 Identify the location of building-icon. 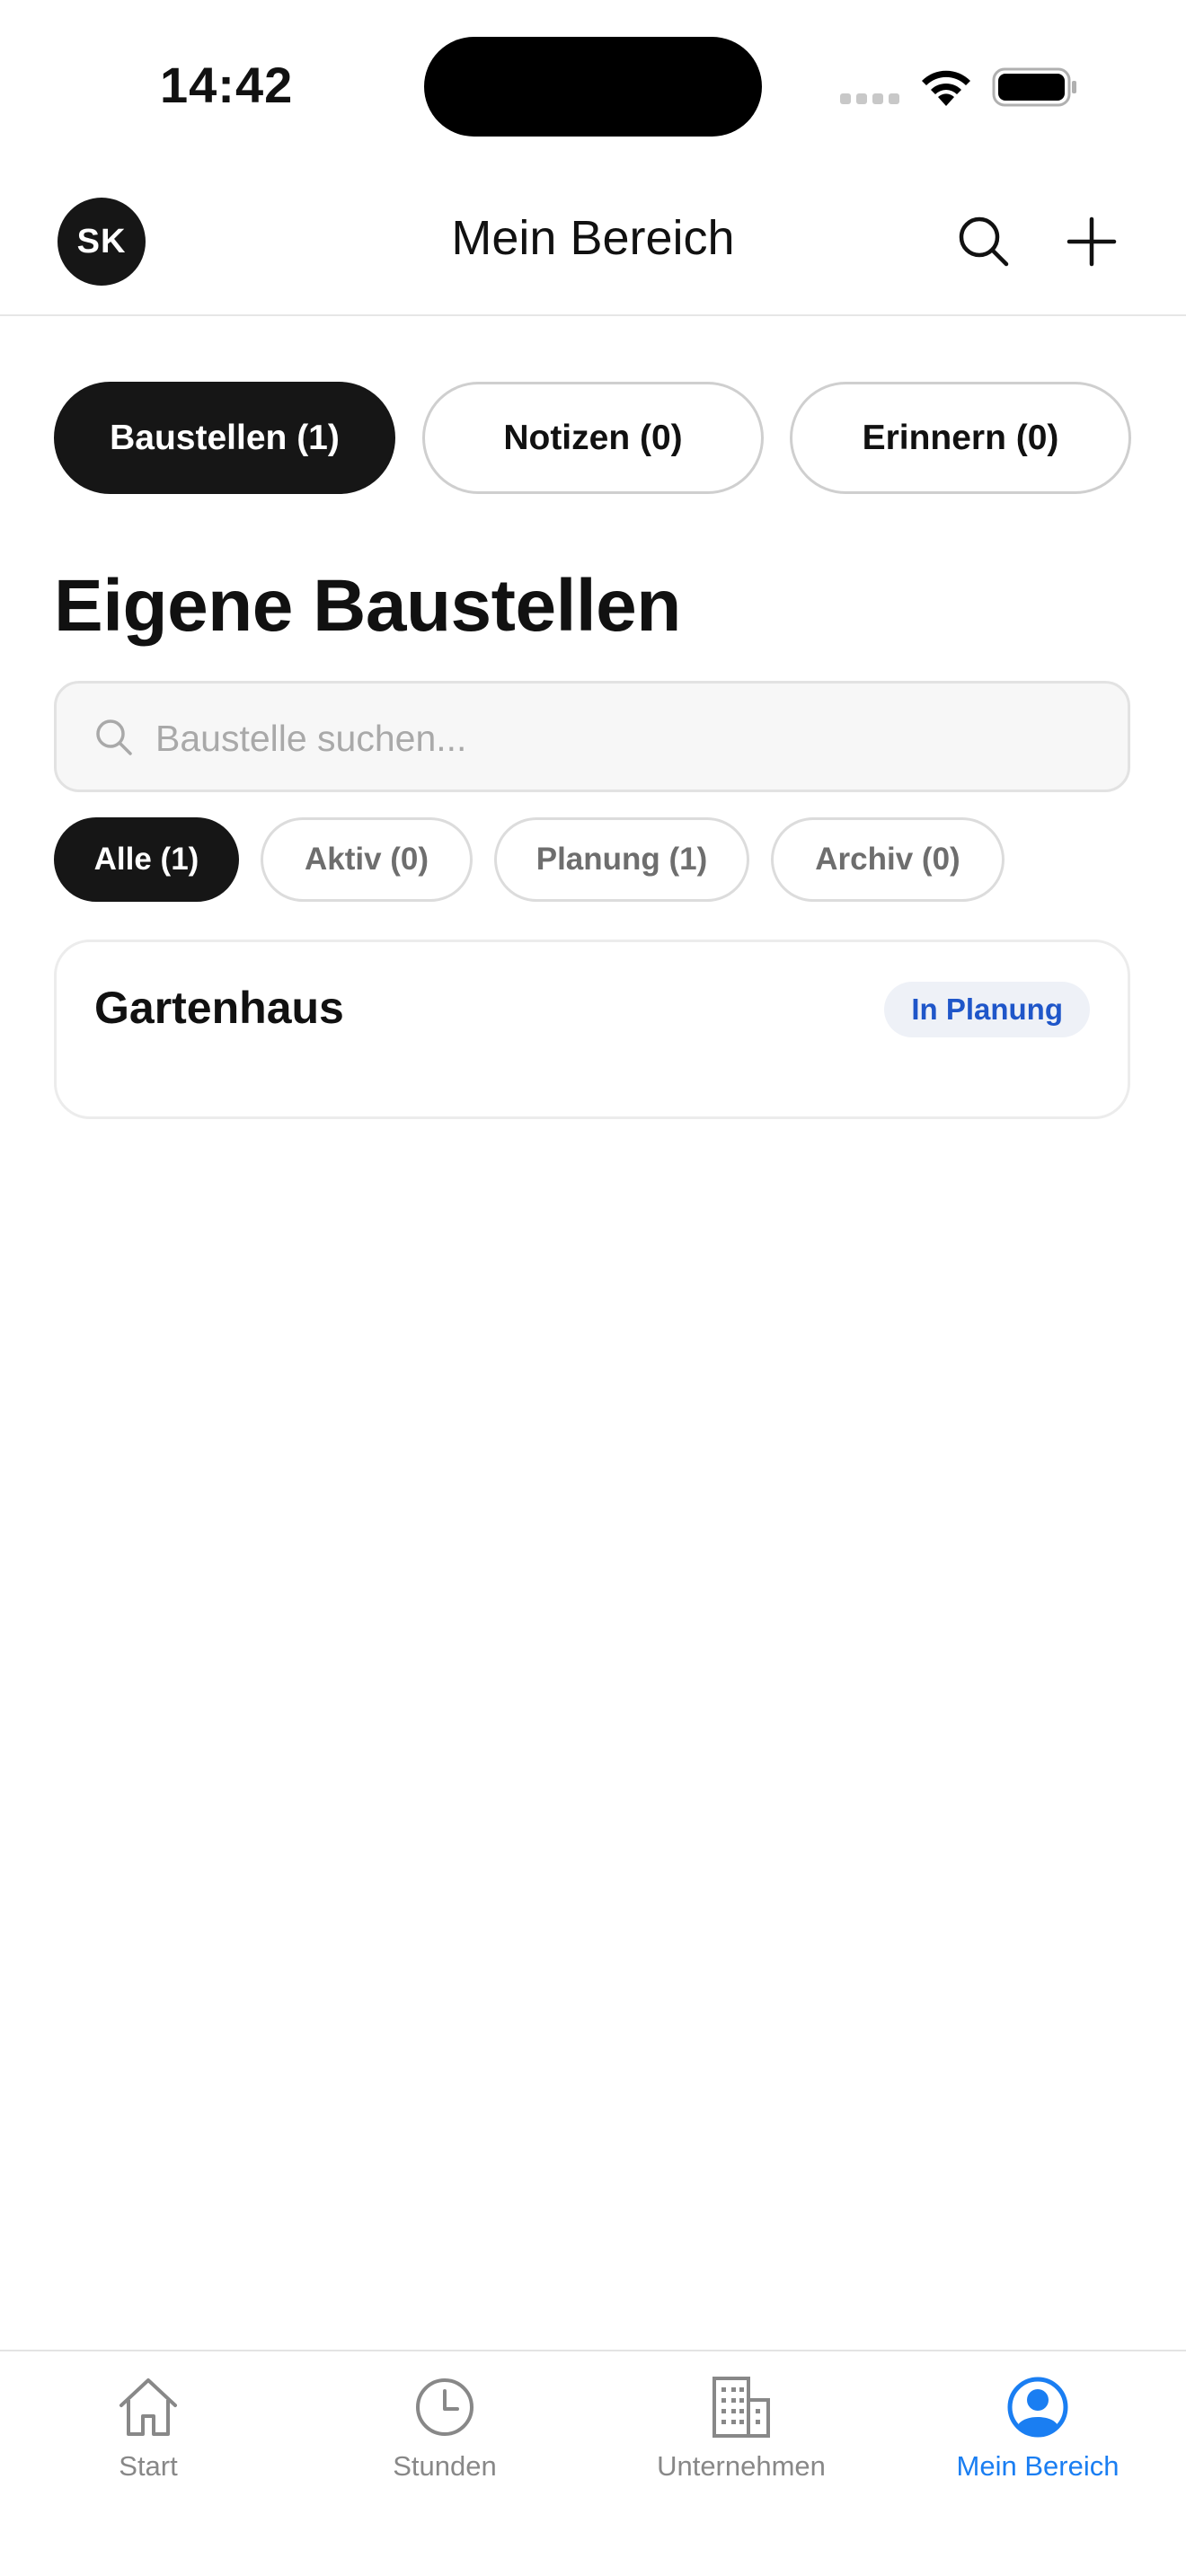
(741, 2407).